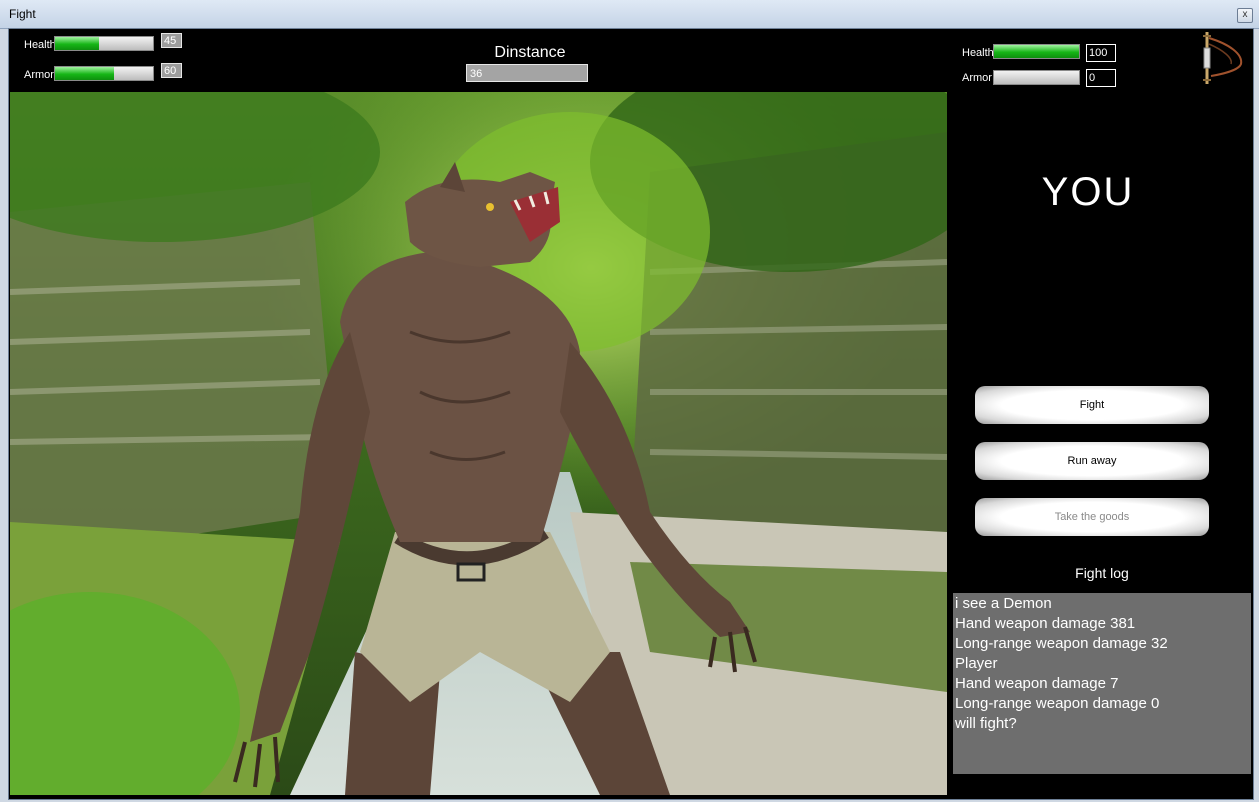 The width and height of the screenshot is (1259, 802). What do you see at coordinates (1036, 77) in the screenshot?
I see `player-armor-bar` at bounding box center [1036, 77].